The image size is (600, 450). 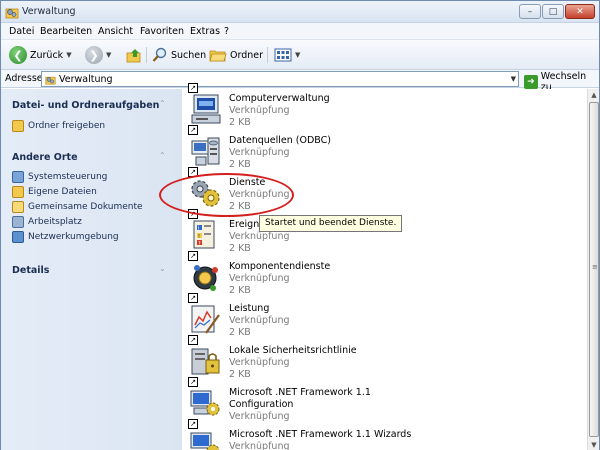 I want to click on control-panel-icon, so click(x=18, y=177).